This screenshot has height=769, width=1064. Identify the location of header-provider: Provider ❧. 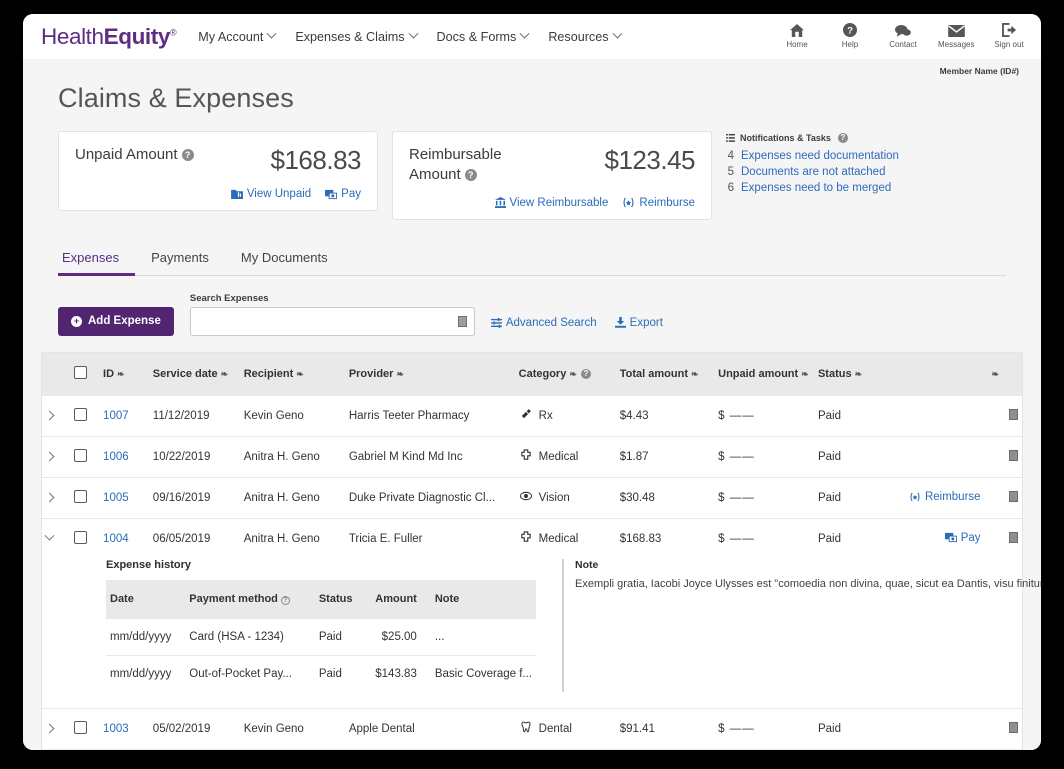
(429, 374).